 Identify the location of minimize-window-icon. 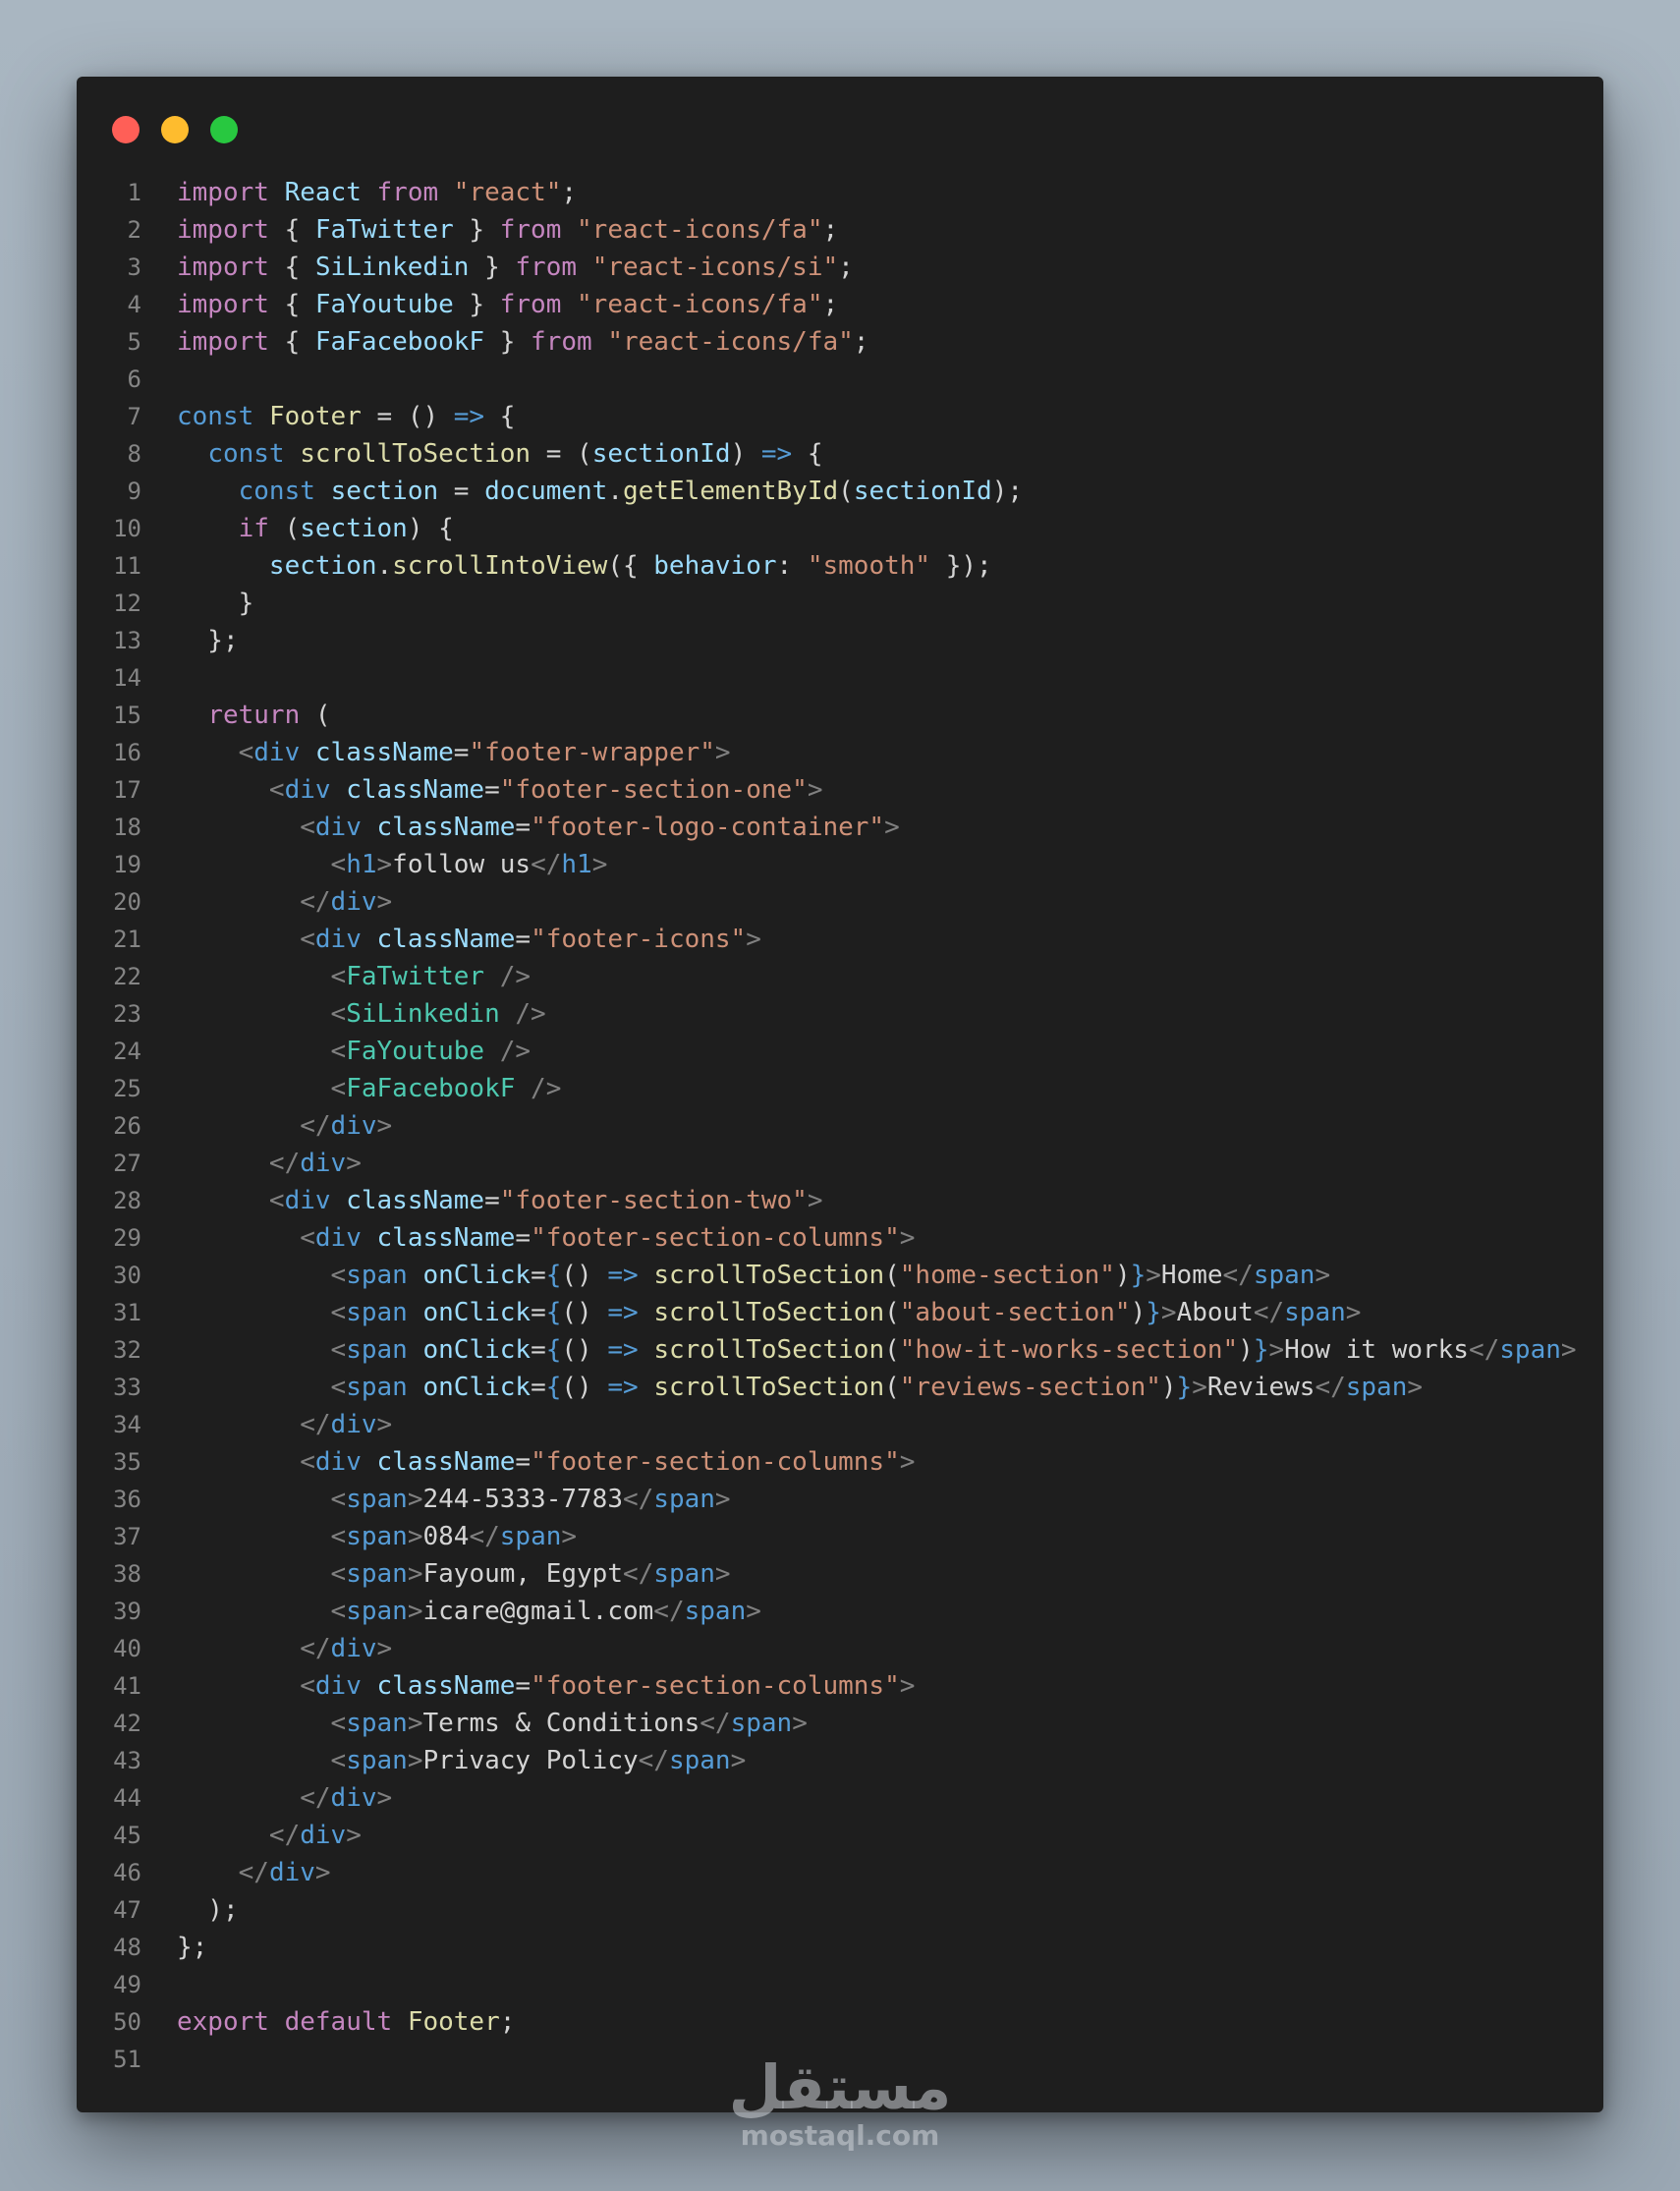
(175, 129).